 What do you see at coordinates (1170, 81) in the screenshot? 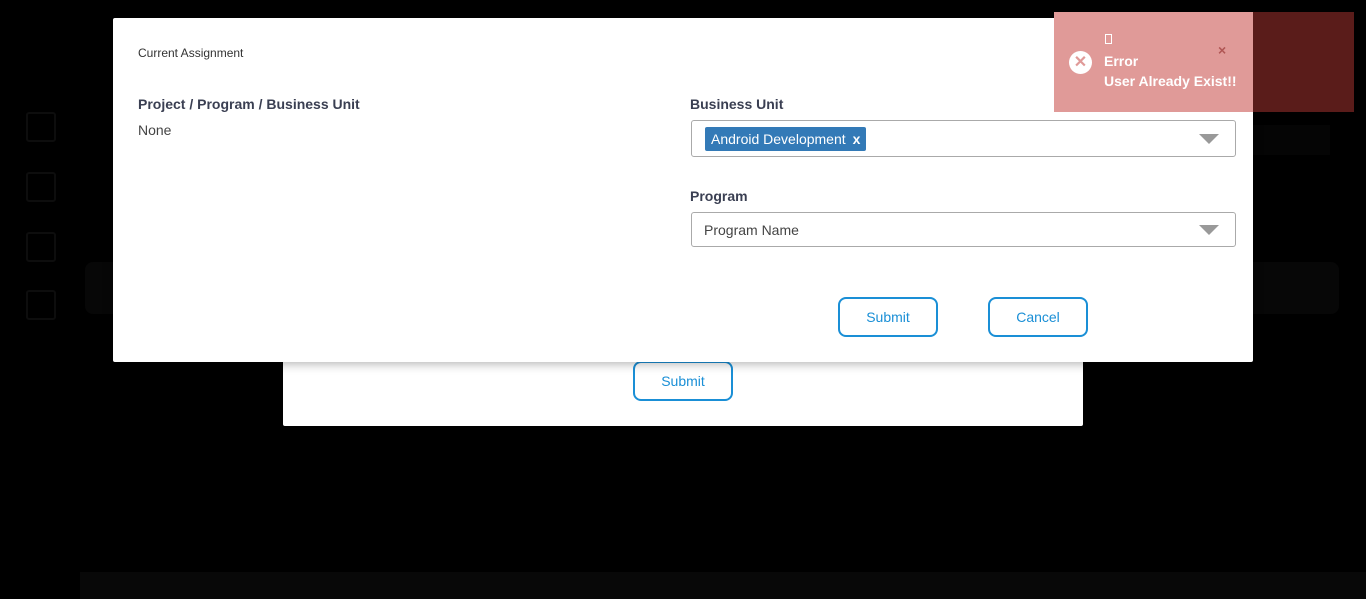
I see `toast-message: User Already Exist!!` at bounding box center [1170, 81].